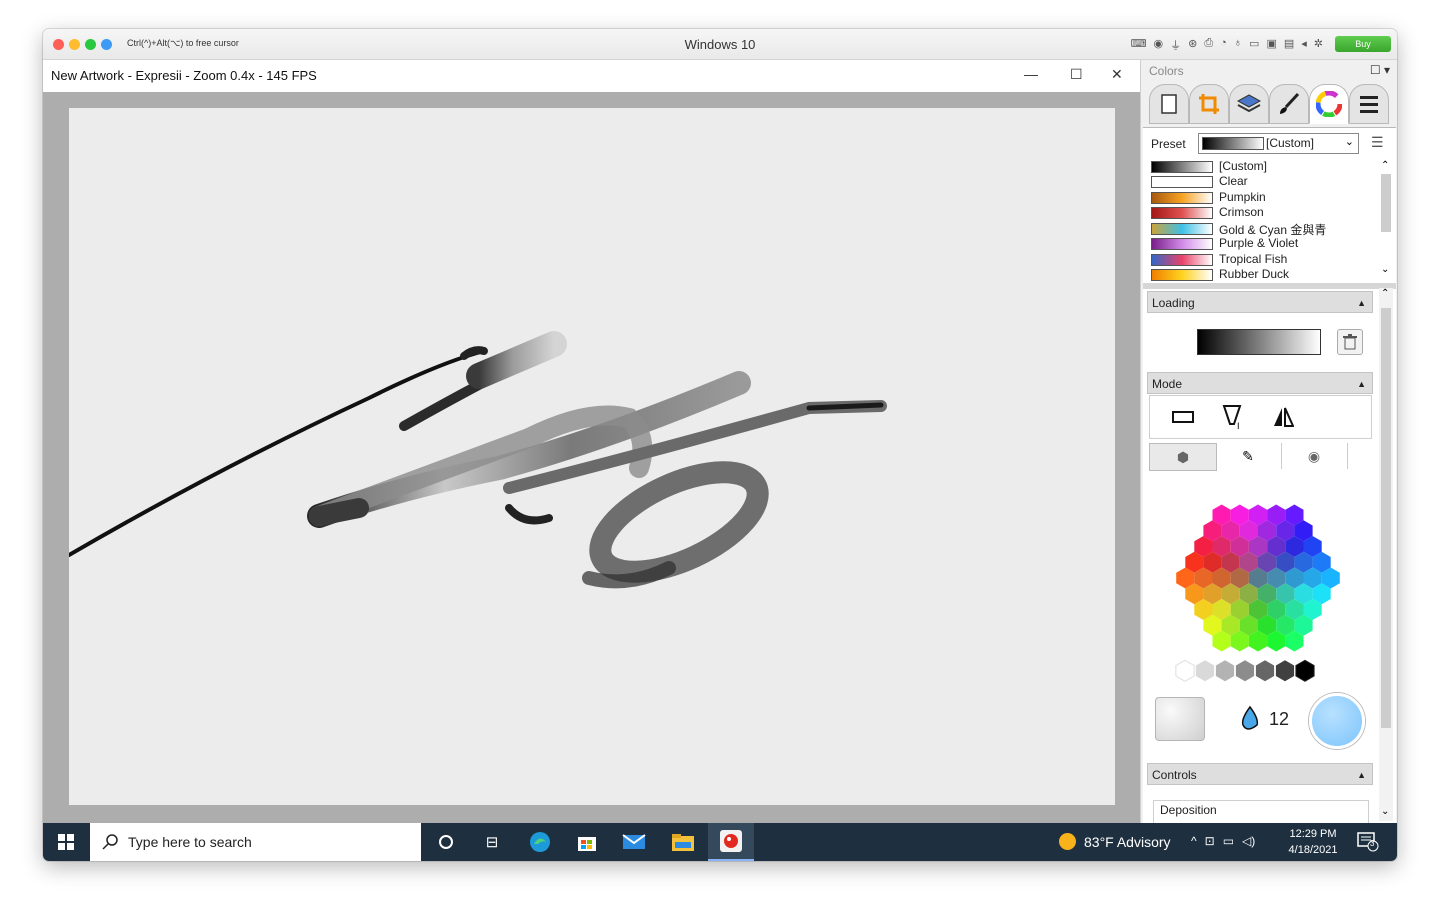  What do you see at coordinates (1183, 457) in the screenshot?
I see `tab-hex-palette: ⬢` at bounding box center [1183, 457].